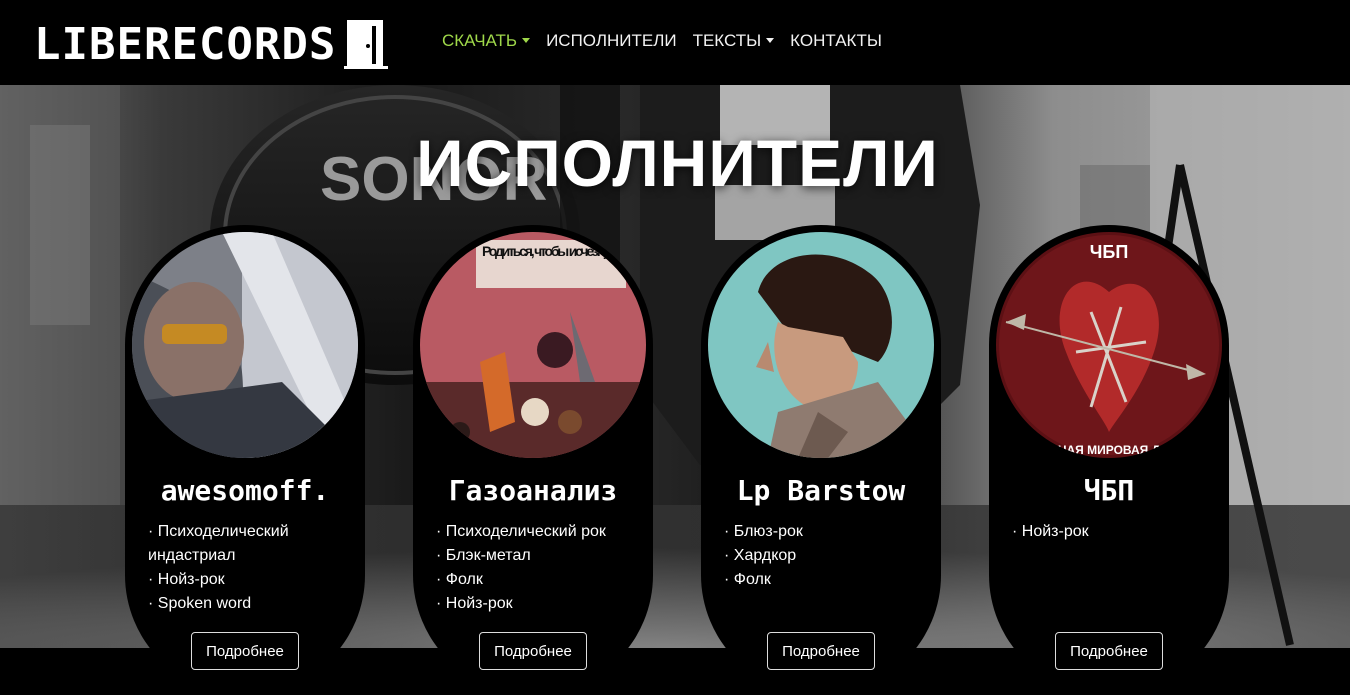 The height and width of the screenshot is (695, 1350). I want to click on brand-name: LIBERECORDS, so click(185, 44).